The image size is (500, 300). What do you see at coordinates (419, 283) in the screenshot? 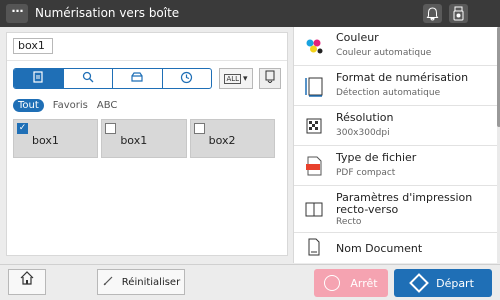
I see `start-icon` at bounding box center [419, 283].